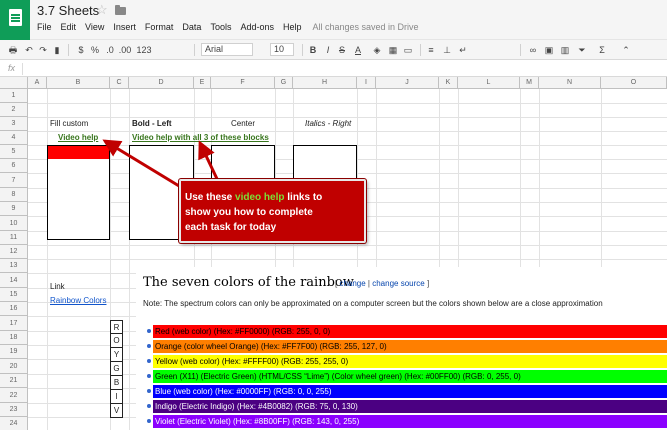  Describe the element at coordinates (202, 83) in the screenshot. I see `column-header: E` at that location.